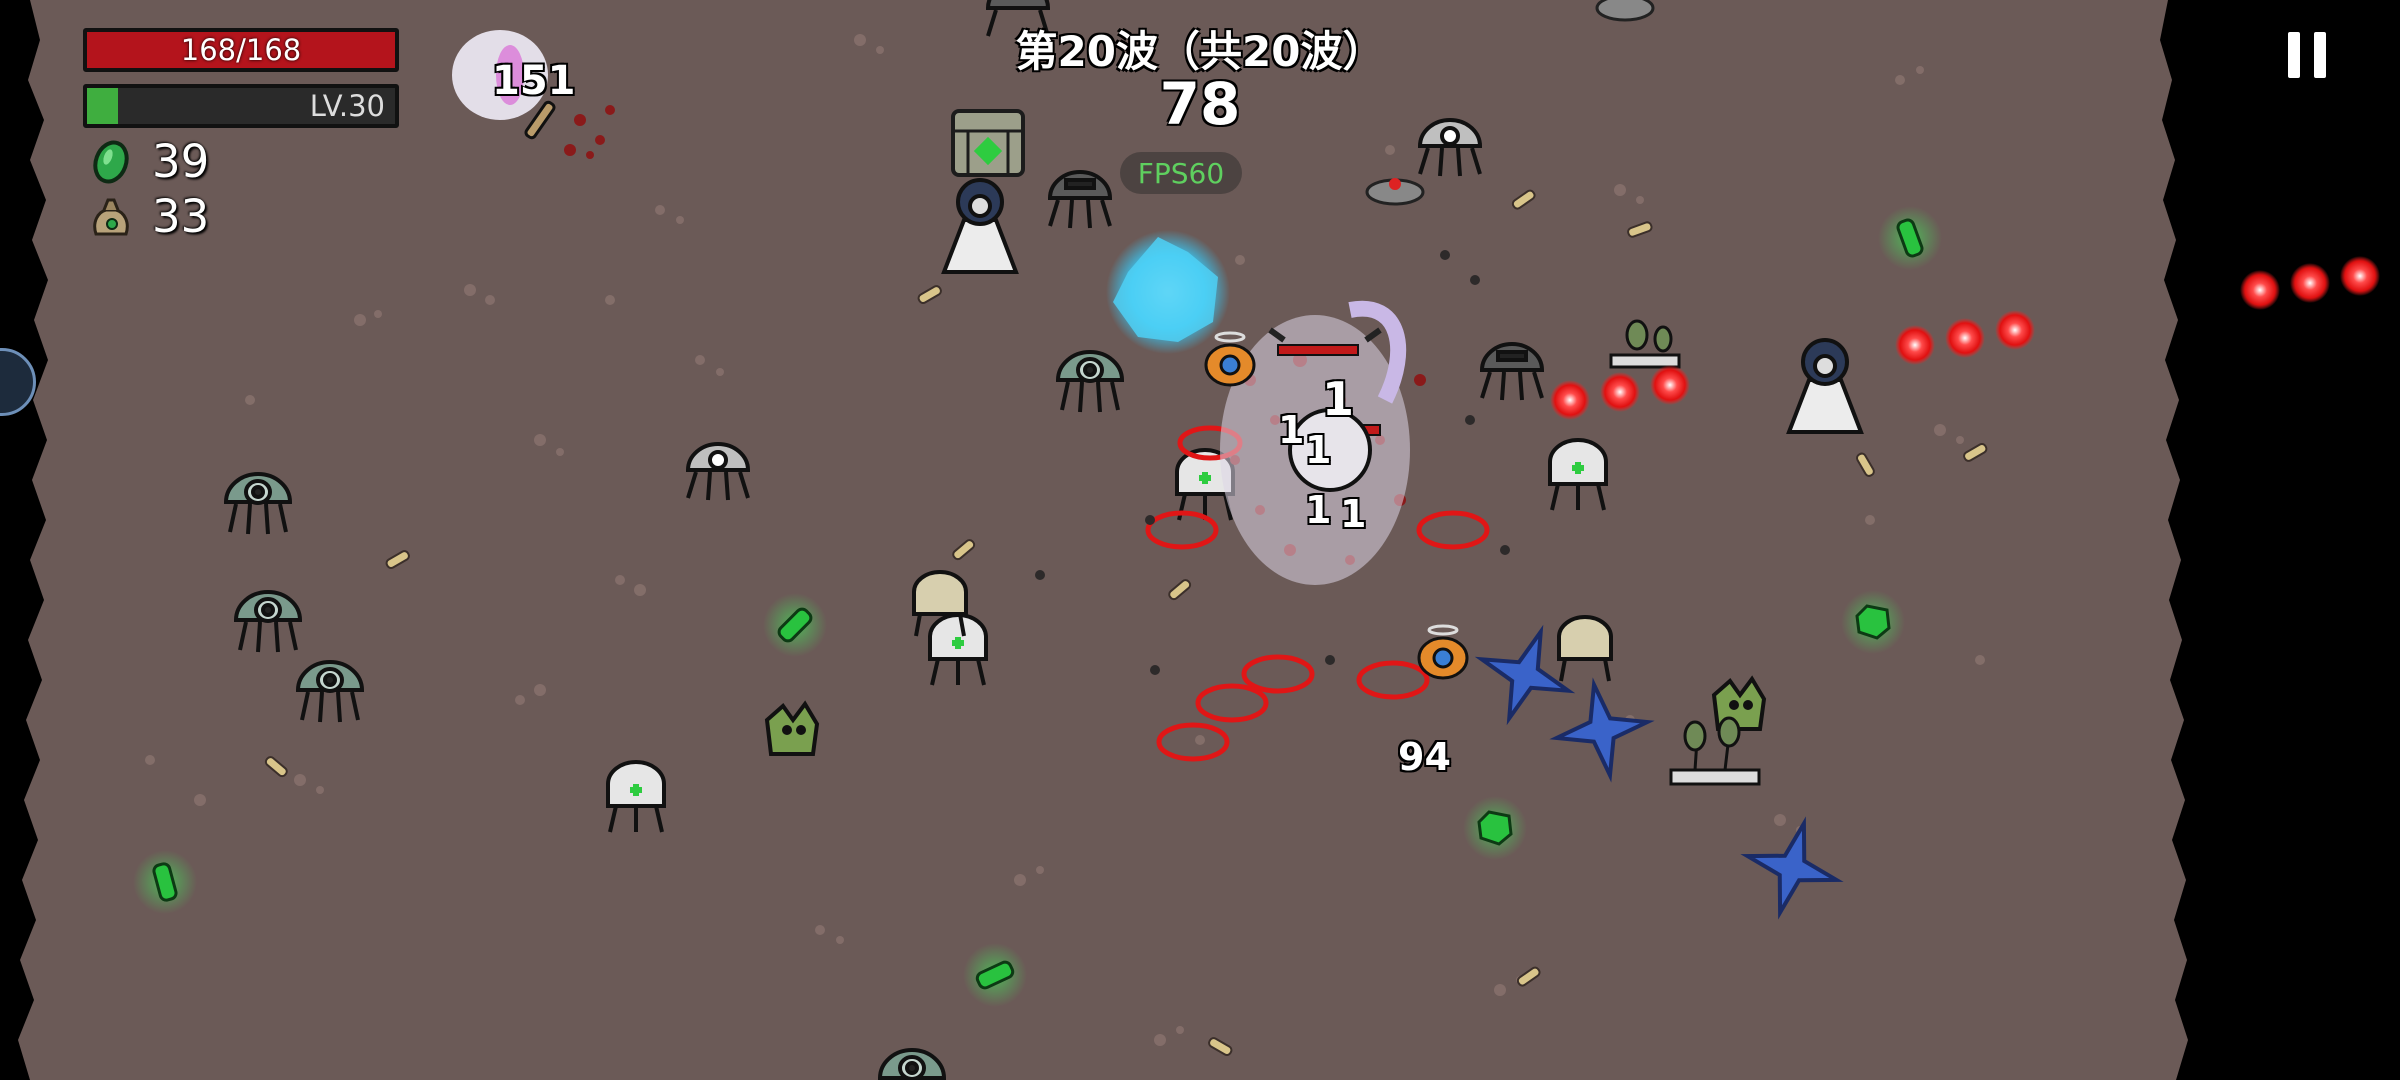 The height and width of the screenshot is (1080, 2400). I want to click on wave-timer: 78, so click(1200, 104).